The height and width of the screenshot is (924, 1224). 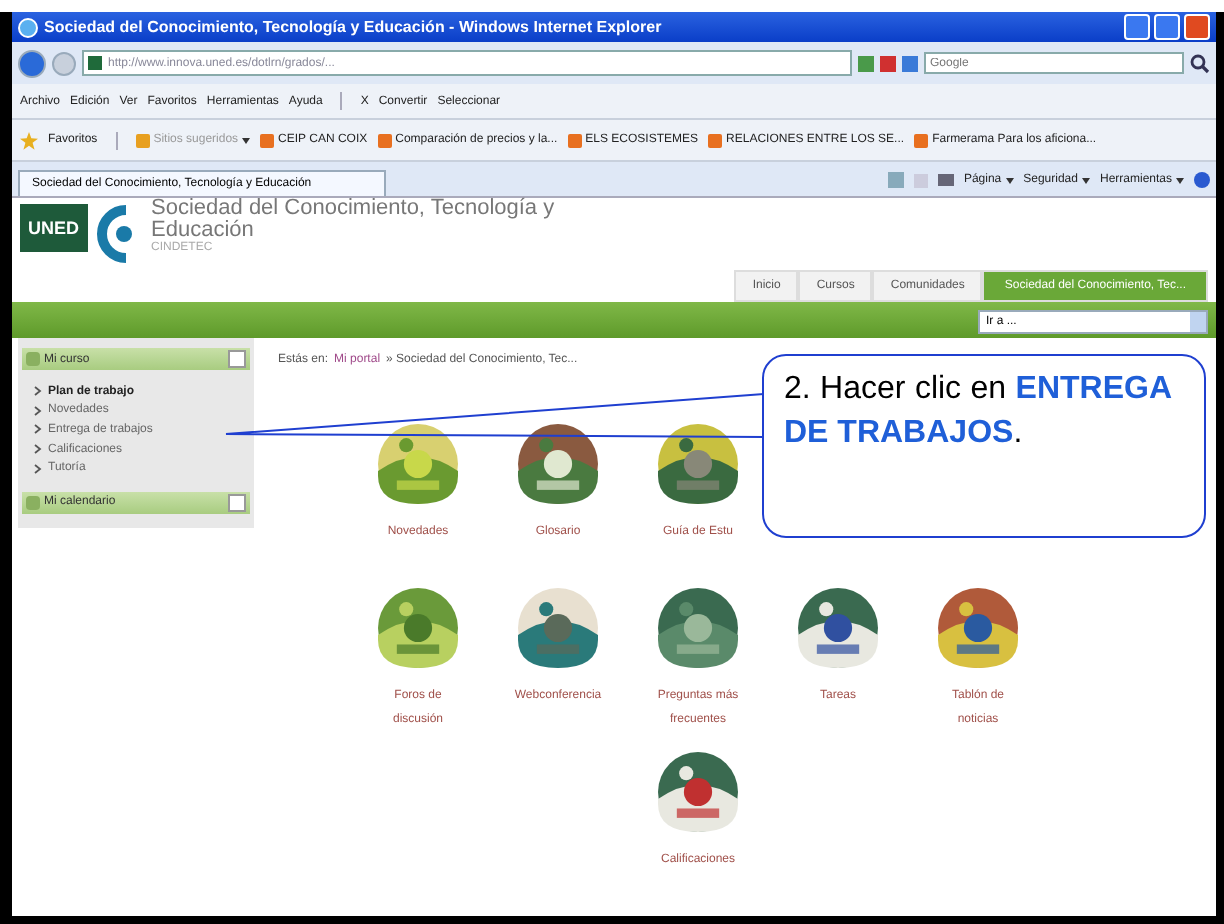 I want to click on minimize-icon, so click(x=1137, y=27).